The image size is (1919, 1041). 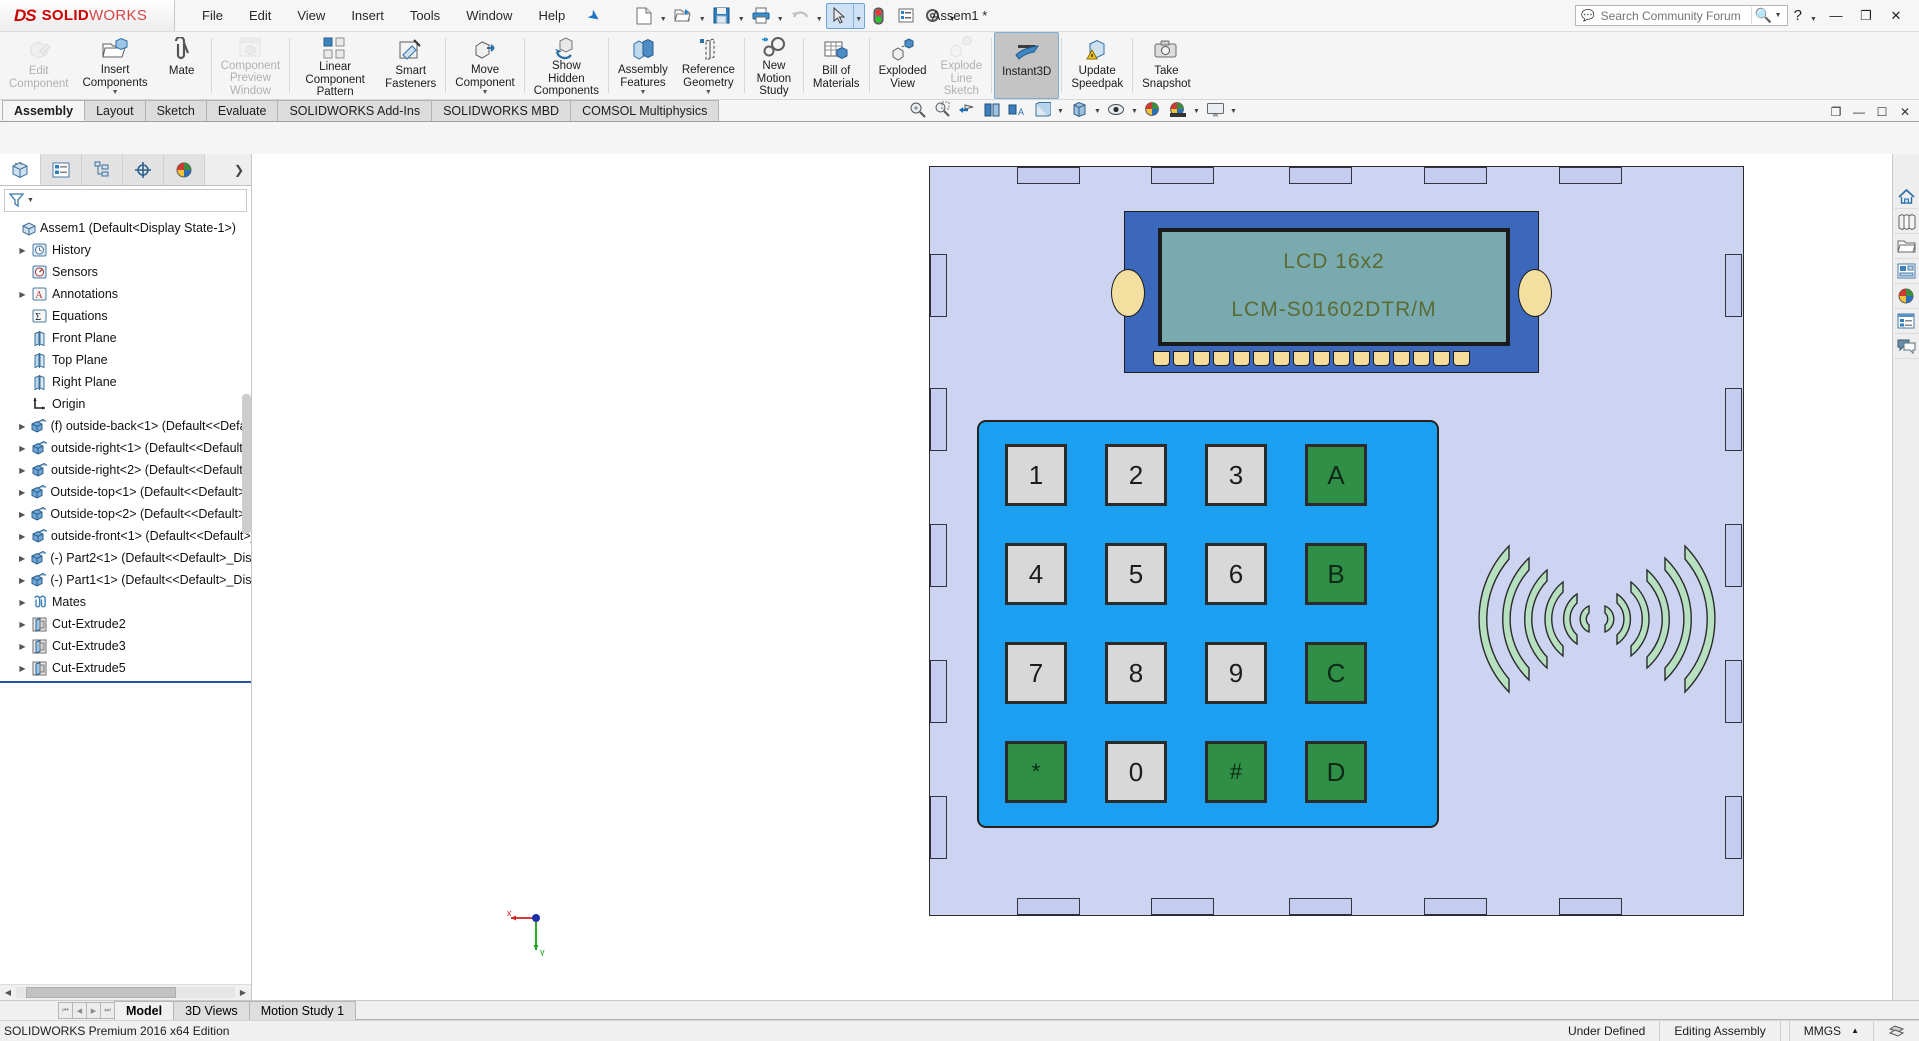 What do you see at coordinates (836, 65) in the screenshot?
I see `ribbon-bill-of-materials: Bill of Materials` at bounding box center [836, 65].